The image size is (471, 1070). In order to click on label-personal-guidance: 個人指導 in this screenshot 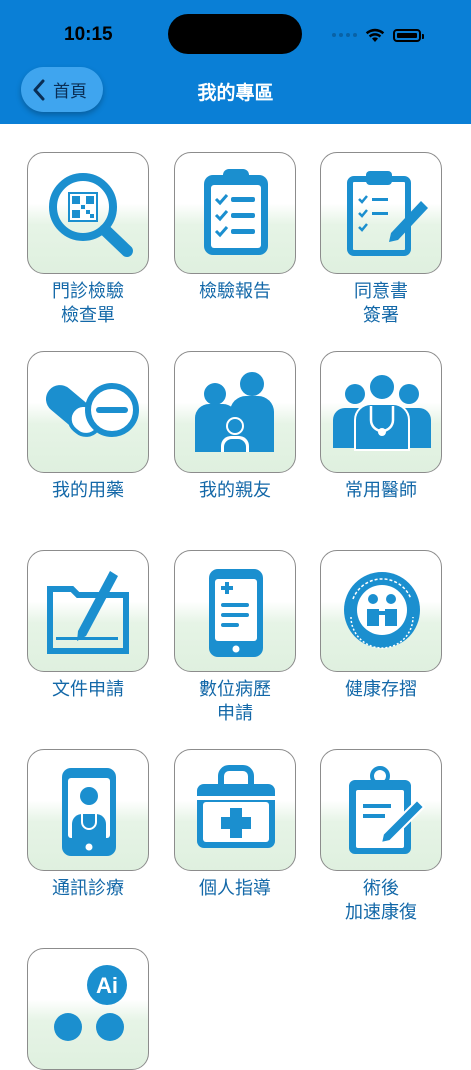, I will do `click(235, 888)`.